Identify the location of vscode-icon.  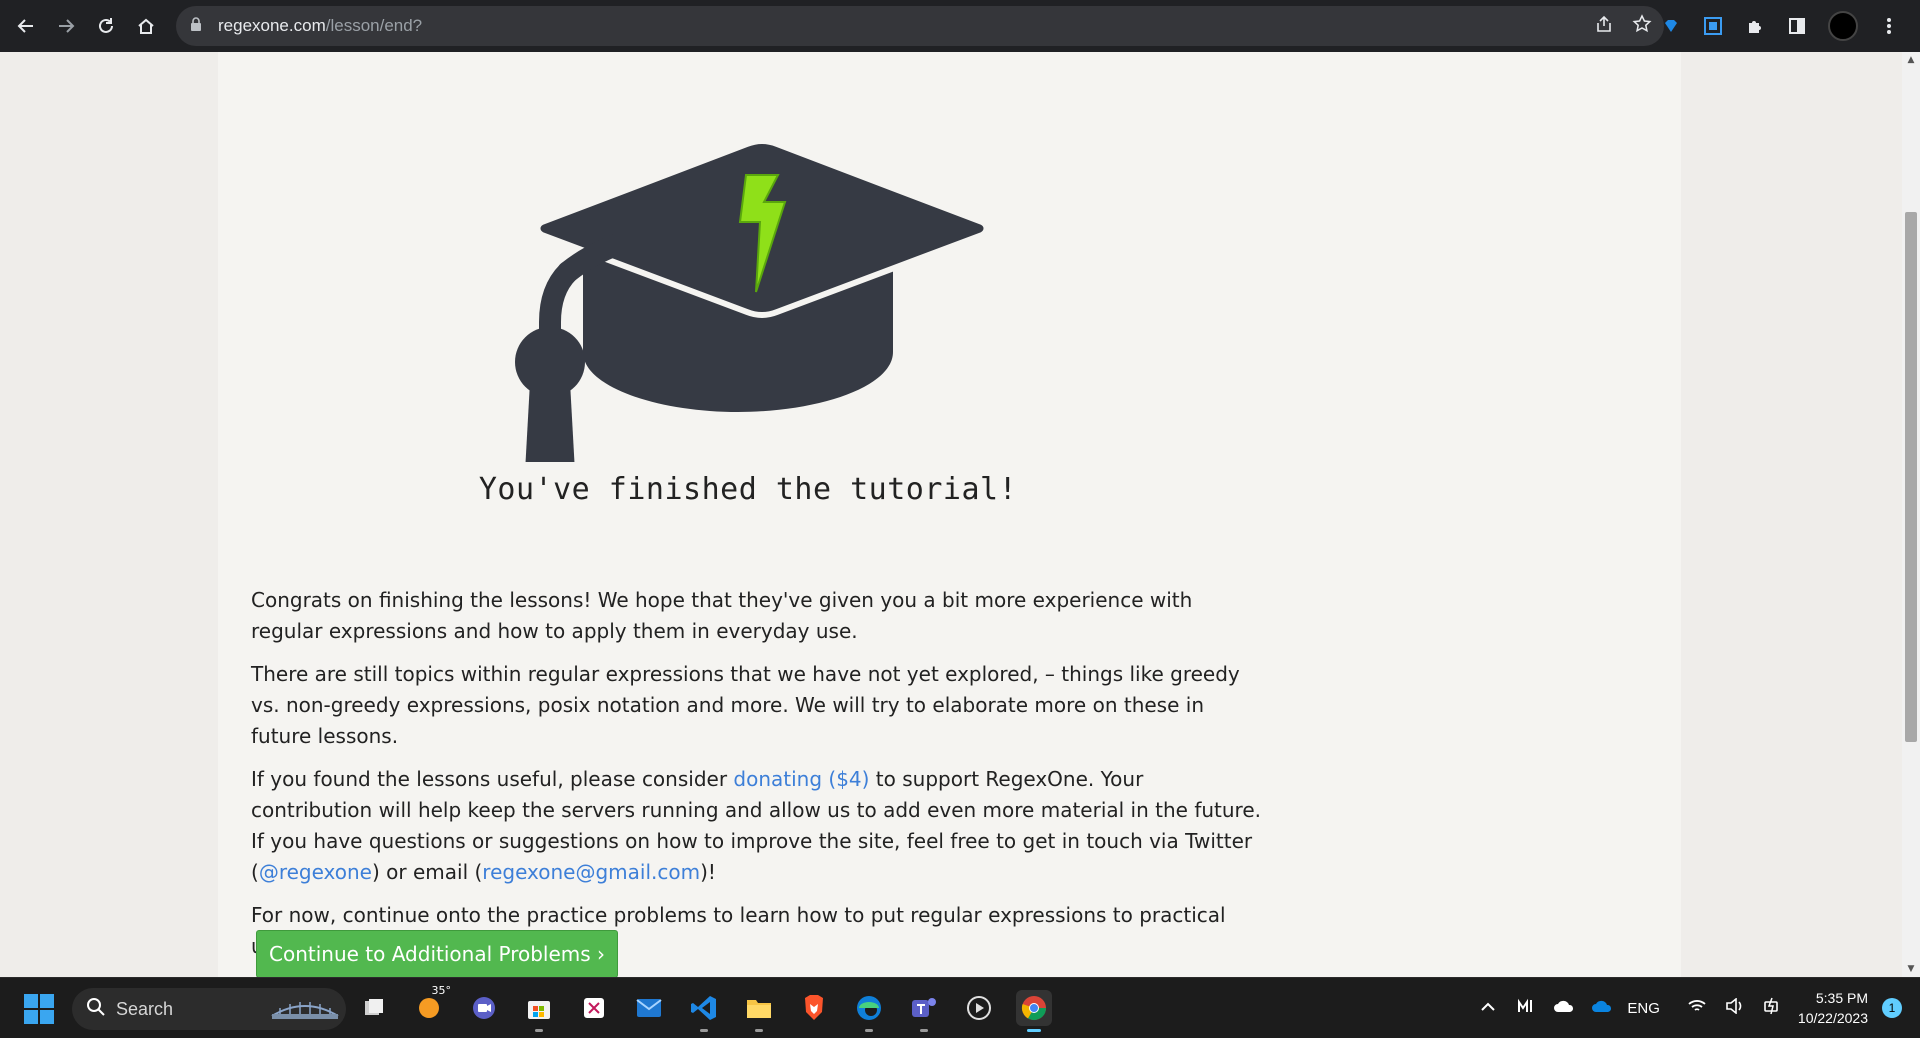
(704, 1011).